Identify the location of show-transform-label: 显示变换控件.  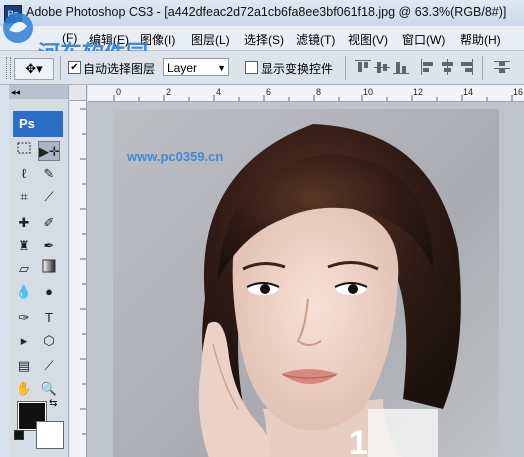
(297, 69).